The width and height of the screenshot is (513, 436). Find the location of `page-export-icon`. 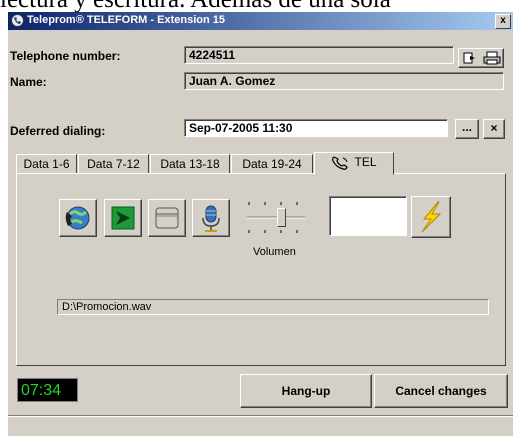

page-export-icon is located at coordinates (470, 58).